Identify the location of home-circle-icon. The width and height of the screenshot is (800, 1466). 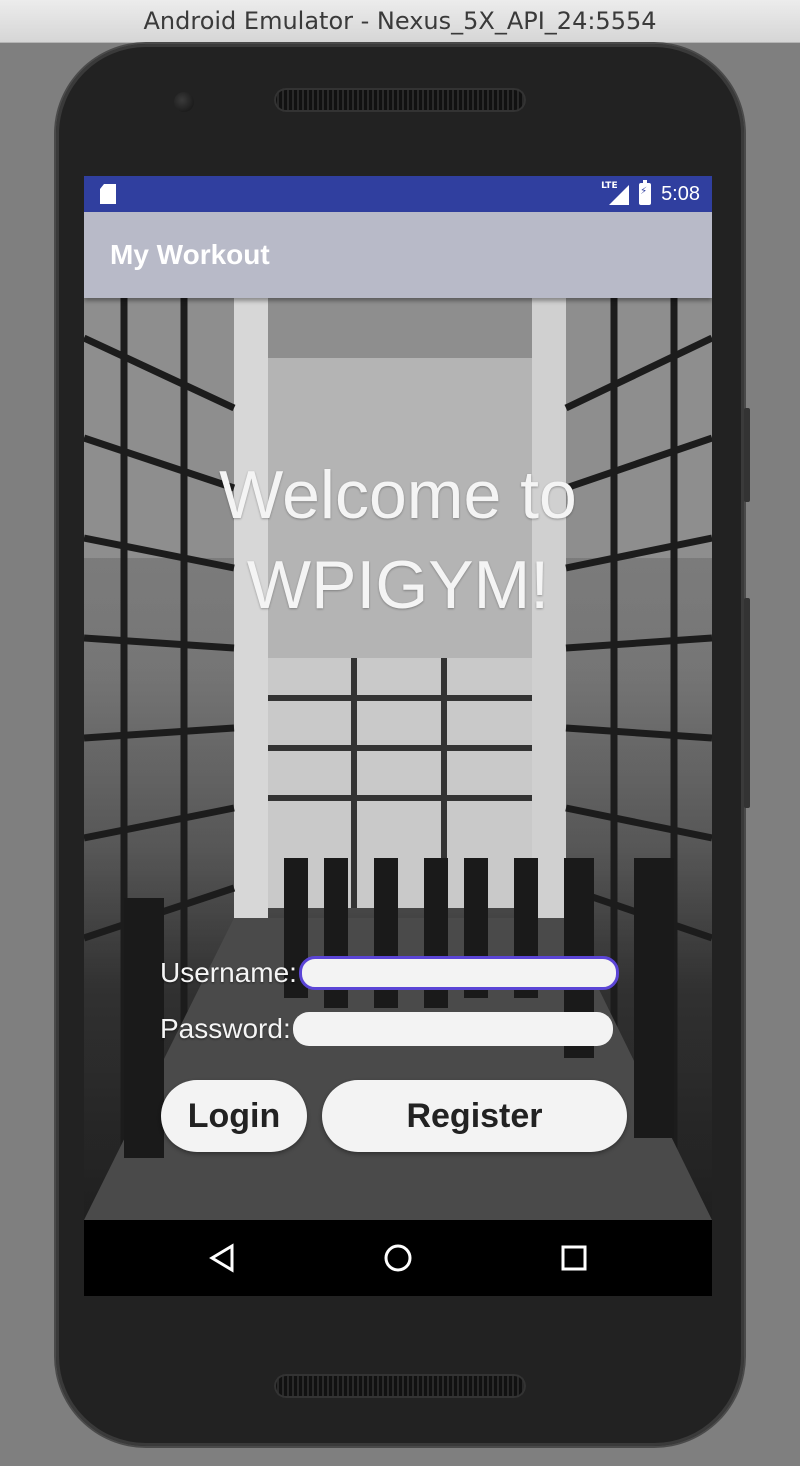
(398, 1258).